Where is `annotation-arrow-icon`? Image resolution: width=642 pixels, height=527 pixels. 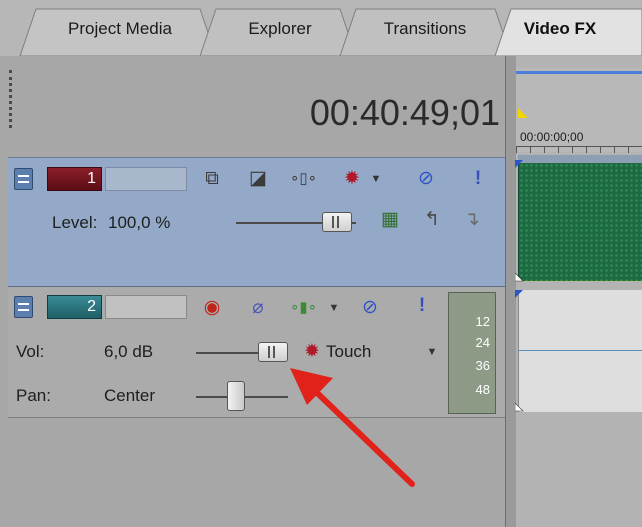 annotation-arrow-icon is located at coordinates (352, 427).